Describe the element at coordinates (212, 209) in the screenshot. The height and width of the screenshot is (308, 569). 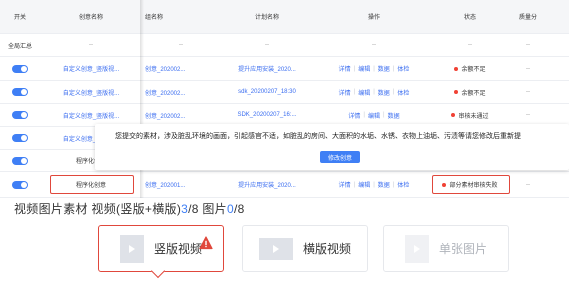
I see `image-label: 图片` at that location.